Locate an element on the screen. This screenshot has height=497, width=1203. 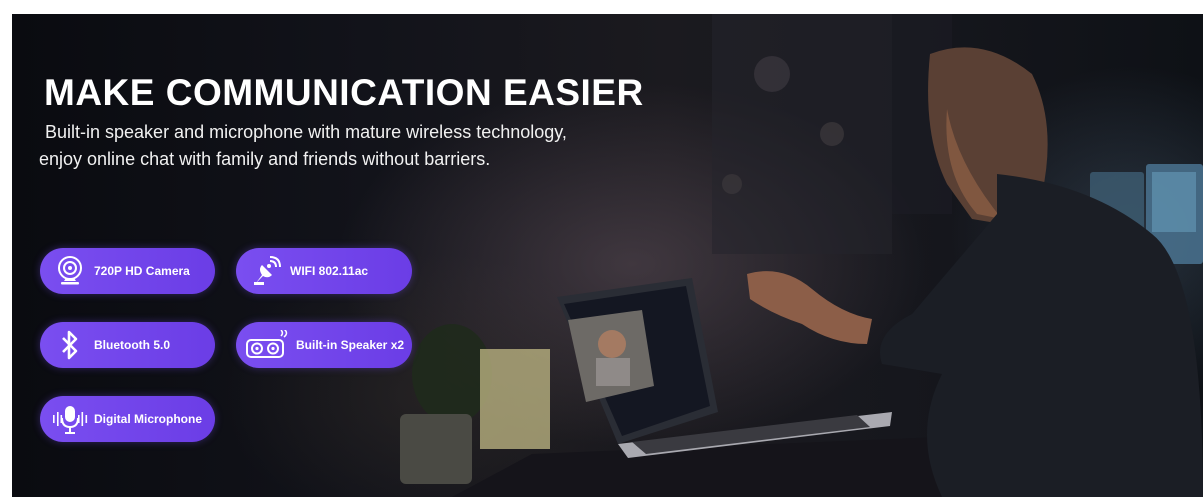
wifi-satellite-icon is located at coordinates (266, 271).